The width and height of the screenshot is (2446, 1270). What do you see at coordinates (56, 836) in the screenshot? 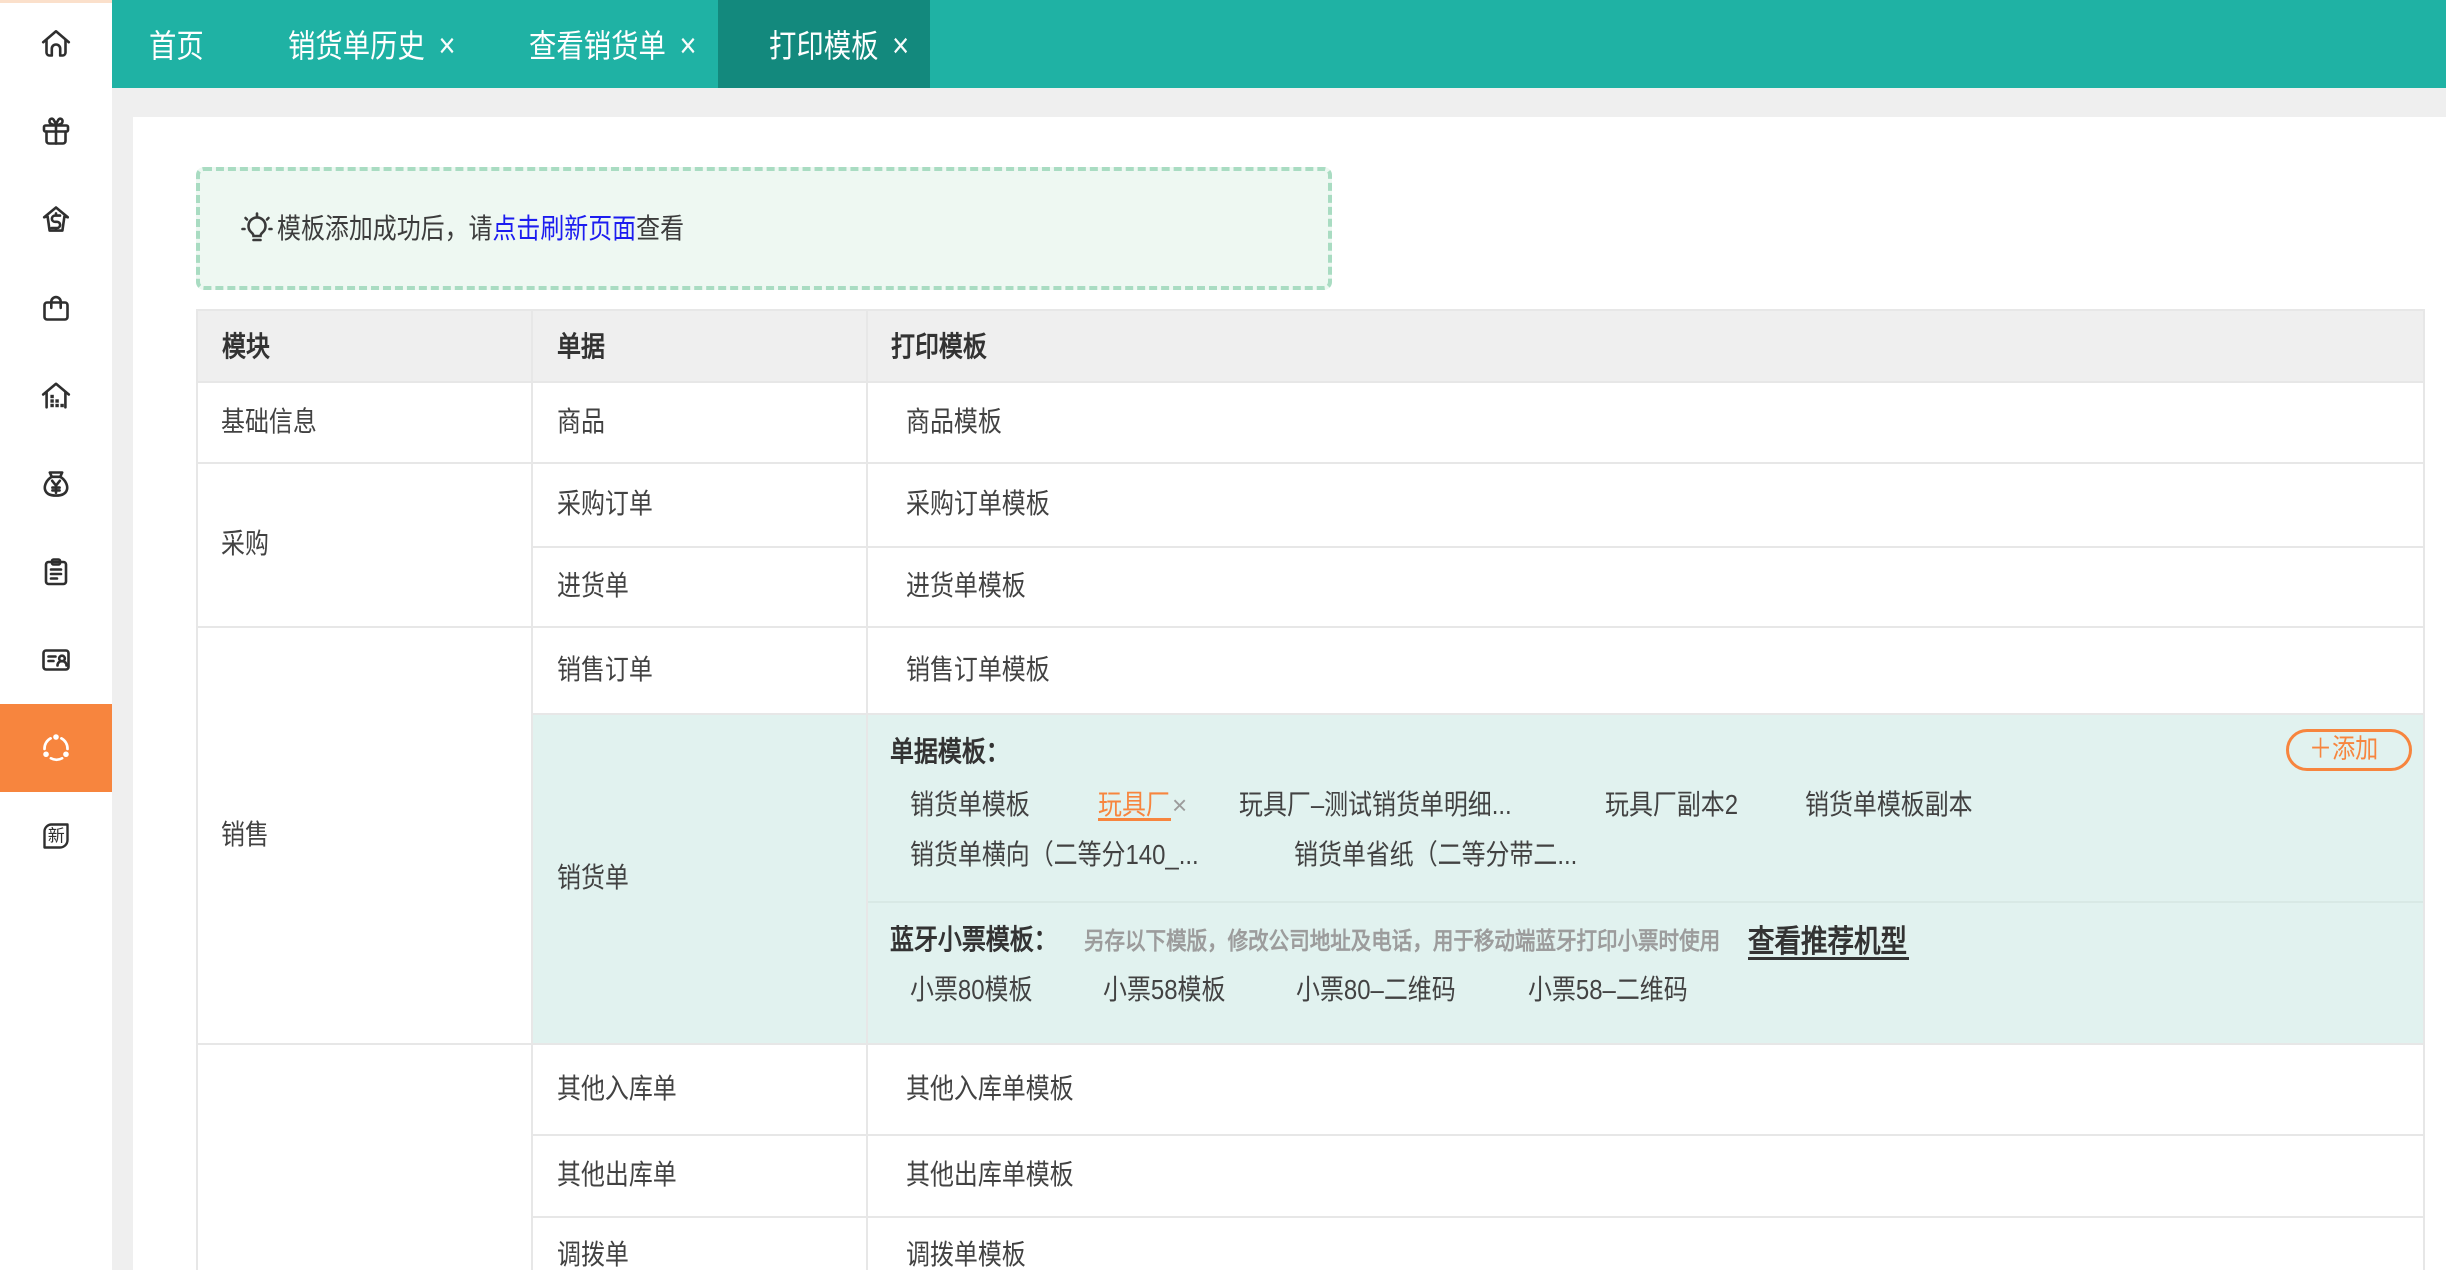
I see `svg-text: 新` at bounding box center [56, 836].